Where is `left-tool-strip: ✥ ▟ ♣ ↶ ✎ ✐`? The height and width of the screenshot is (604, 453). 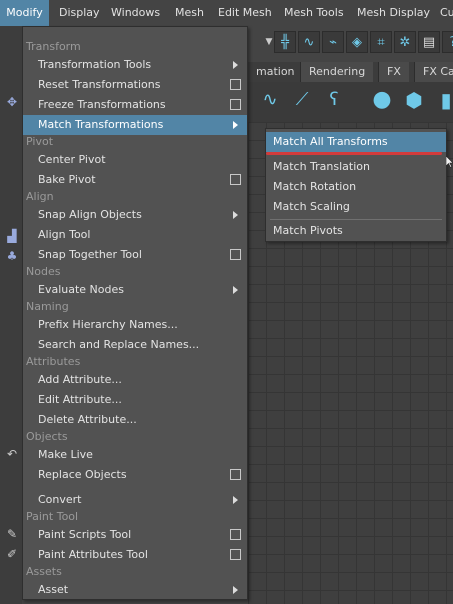
left-tool-strip: ✥ ▟ ♣ ↶ ✎ ✐ is located at coordinates (11, 315).